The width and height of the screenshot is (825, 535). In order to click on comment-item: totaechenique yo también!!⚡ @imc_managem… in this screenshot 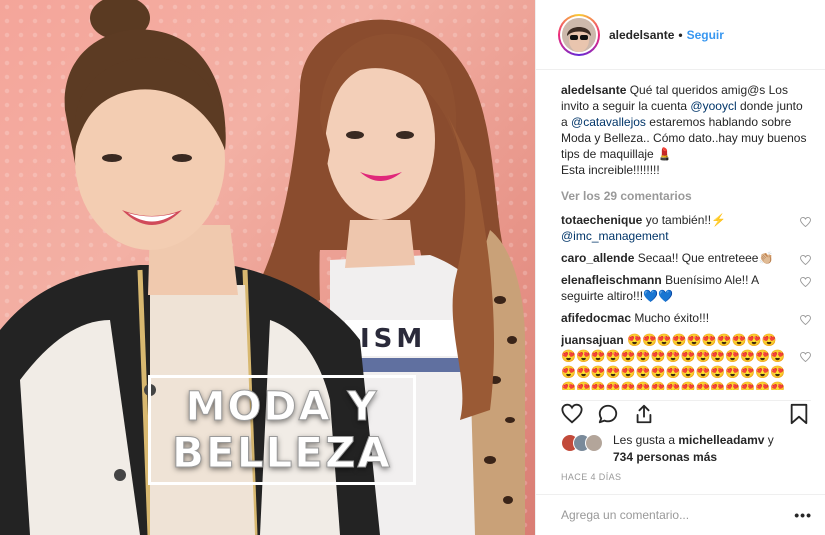, I will do `click(686, 228)`.